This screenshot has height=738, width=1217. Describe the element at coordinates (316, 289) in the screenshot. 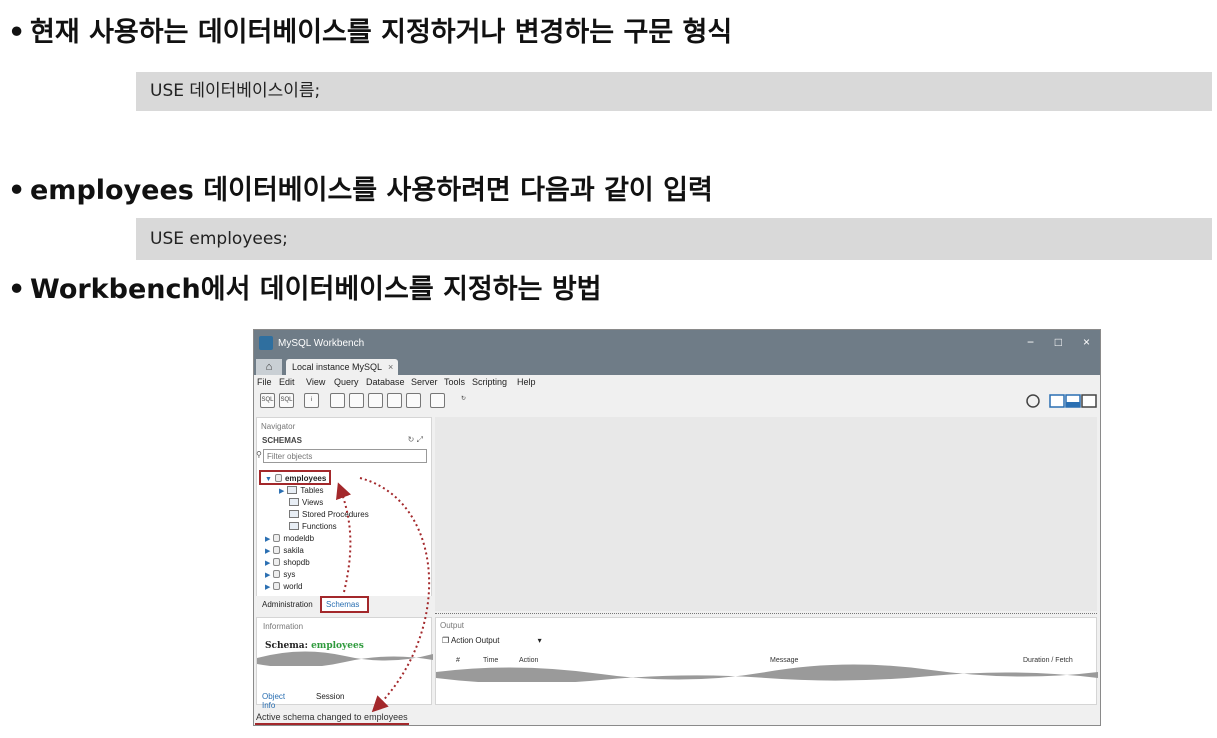

I see `bullet-text: Workbench에서 데이터베이스를 지정하는 방법` at that location.